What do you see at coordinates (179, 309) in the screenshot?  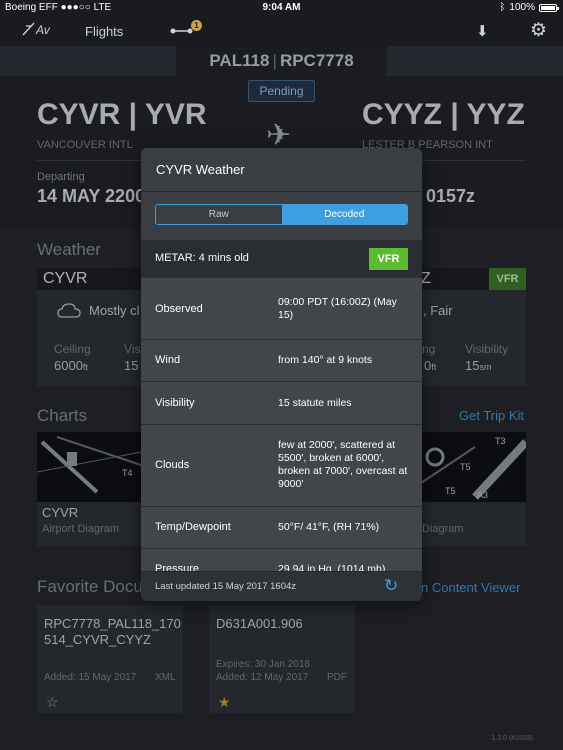 I see `row-label: Observed` at bounding box center [179, 309].